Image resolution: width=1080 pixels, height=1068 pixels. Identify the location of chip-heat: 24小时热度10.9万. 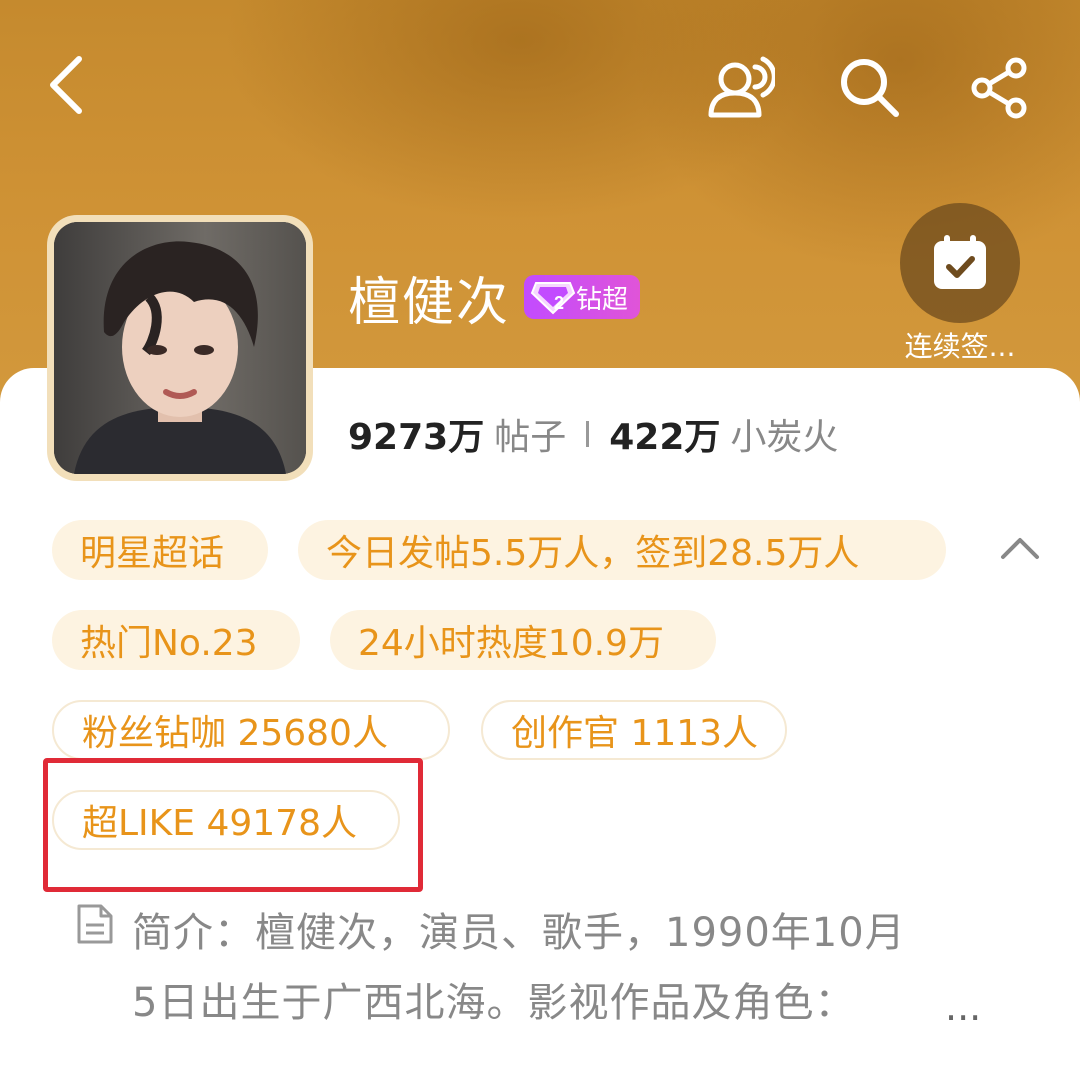
(523, 640).